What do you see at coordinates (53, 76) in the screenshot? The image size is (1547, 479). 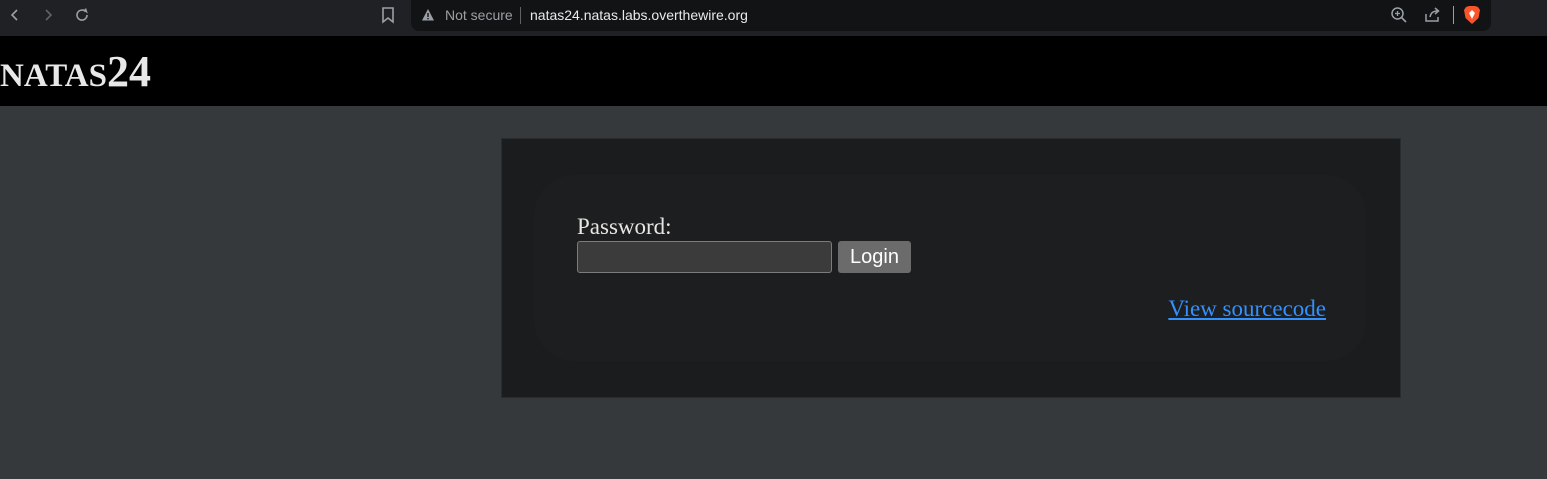 I see `site-title-prefix: NATAS` at bounding box center [53, 76].